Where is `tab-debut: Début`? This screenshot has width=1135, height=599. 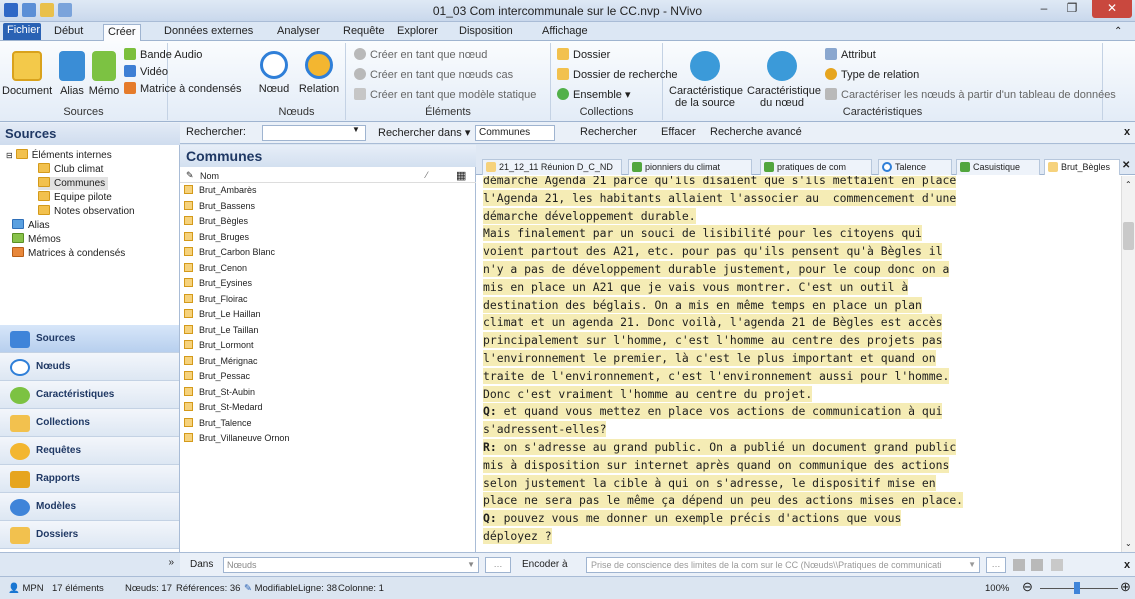 tab-debut: Début is located at coordinates (68, 32).